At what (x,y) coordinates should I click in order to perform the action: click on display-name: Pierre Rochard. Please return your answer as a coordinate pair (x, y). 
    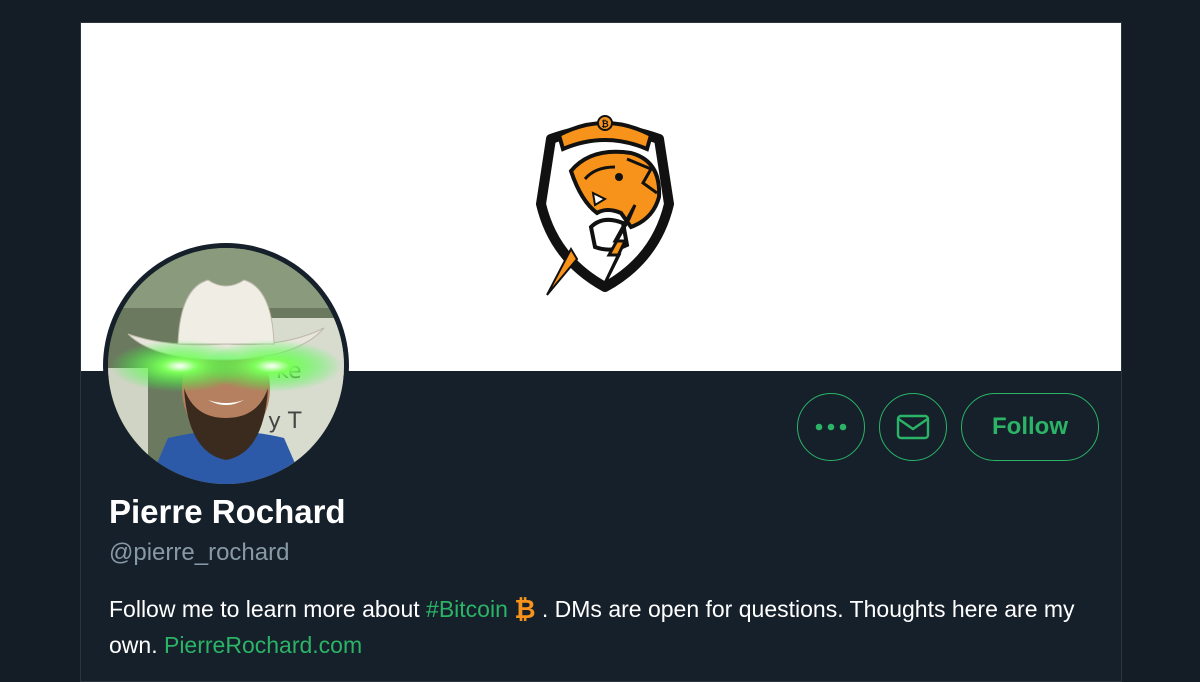
    Looking at the image, I should click on (227, 511).